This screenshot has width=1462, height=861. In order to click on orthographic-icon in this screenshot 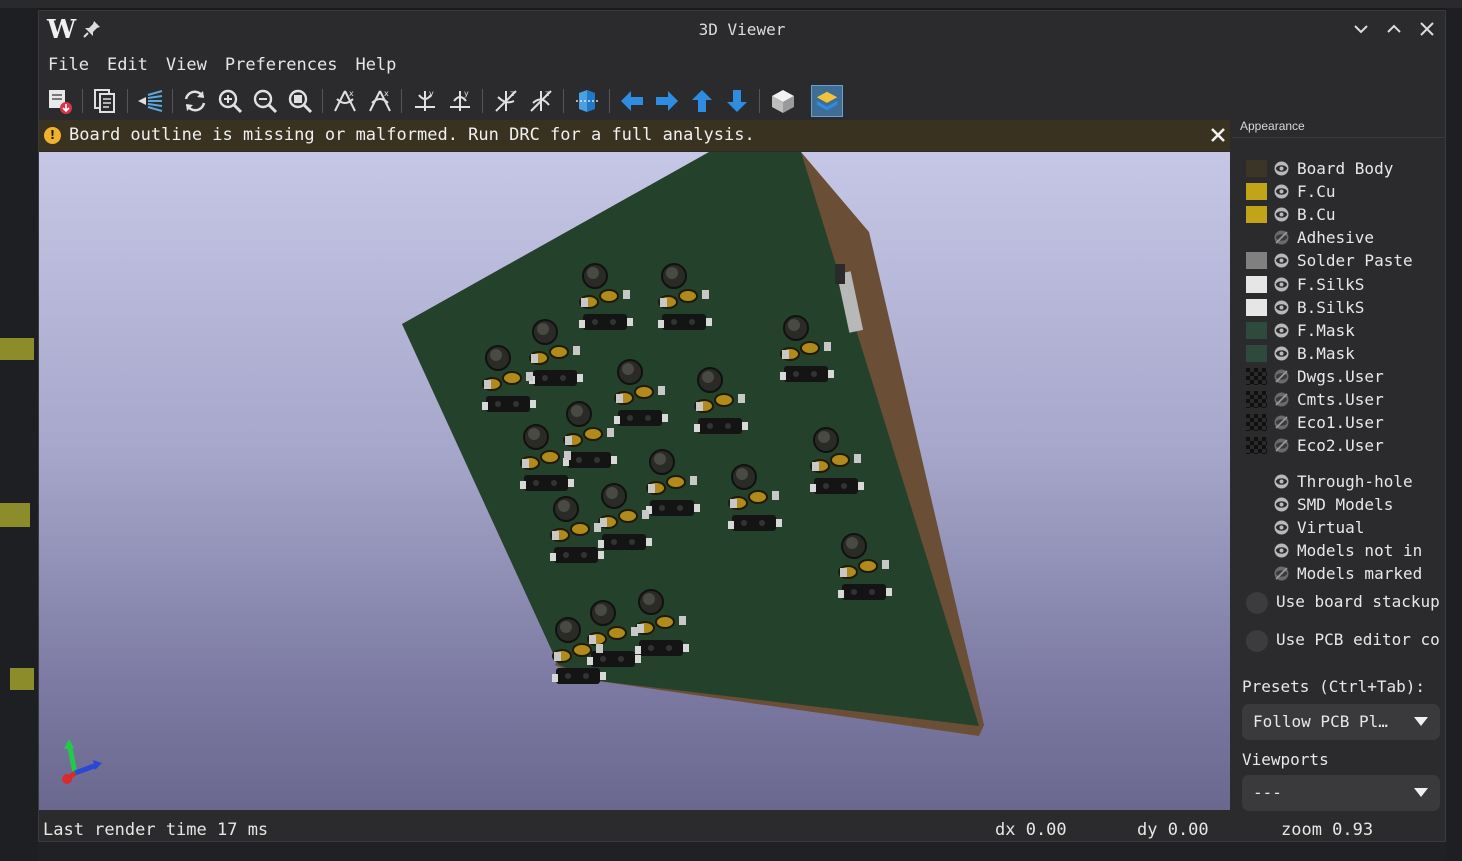, I will do `click(783, 101)`.